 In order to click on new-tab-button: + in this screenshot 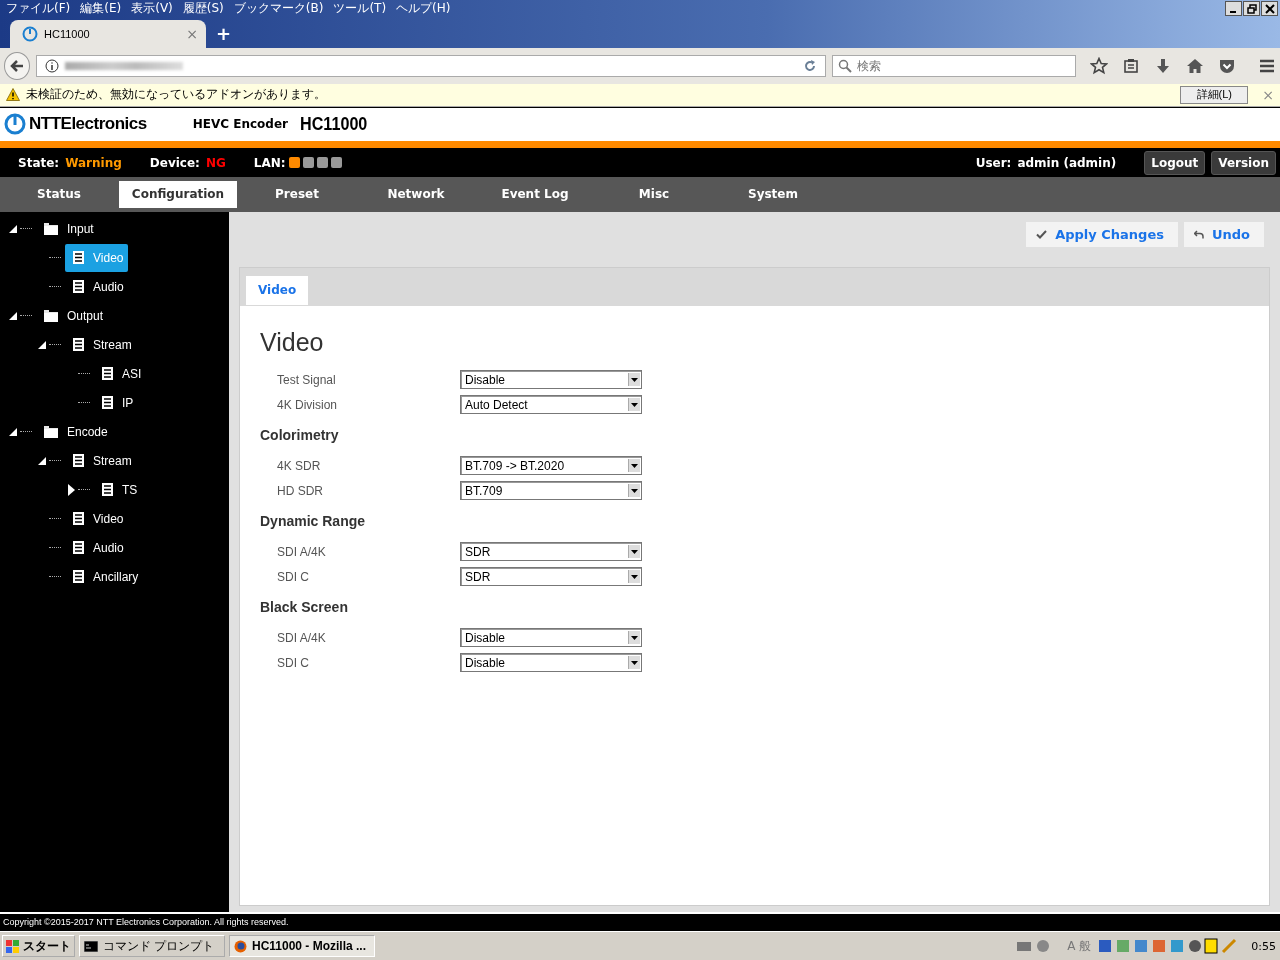, I will do `click(224, 33)`.